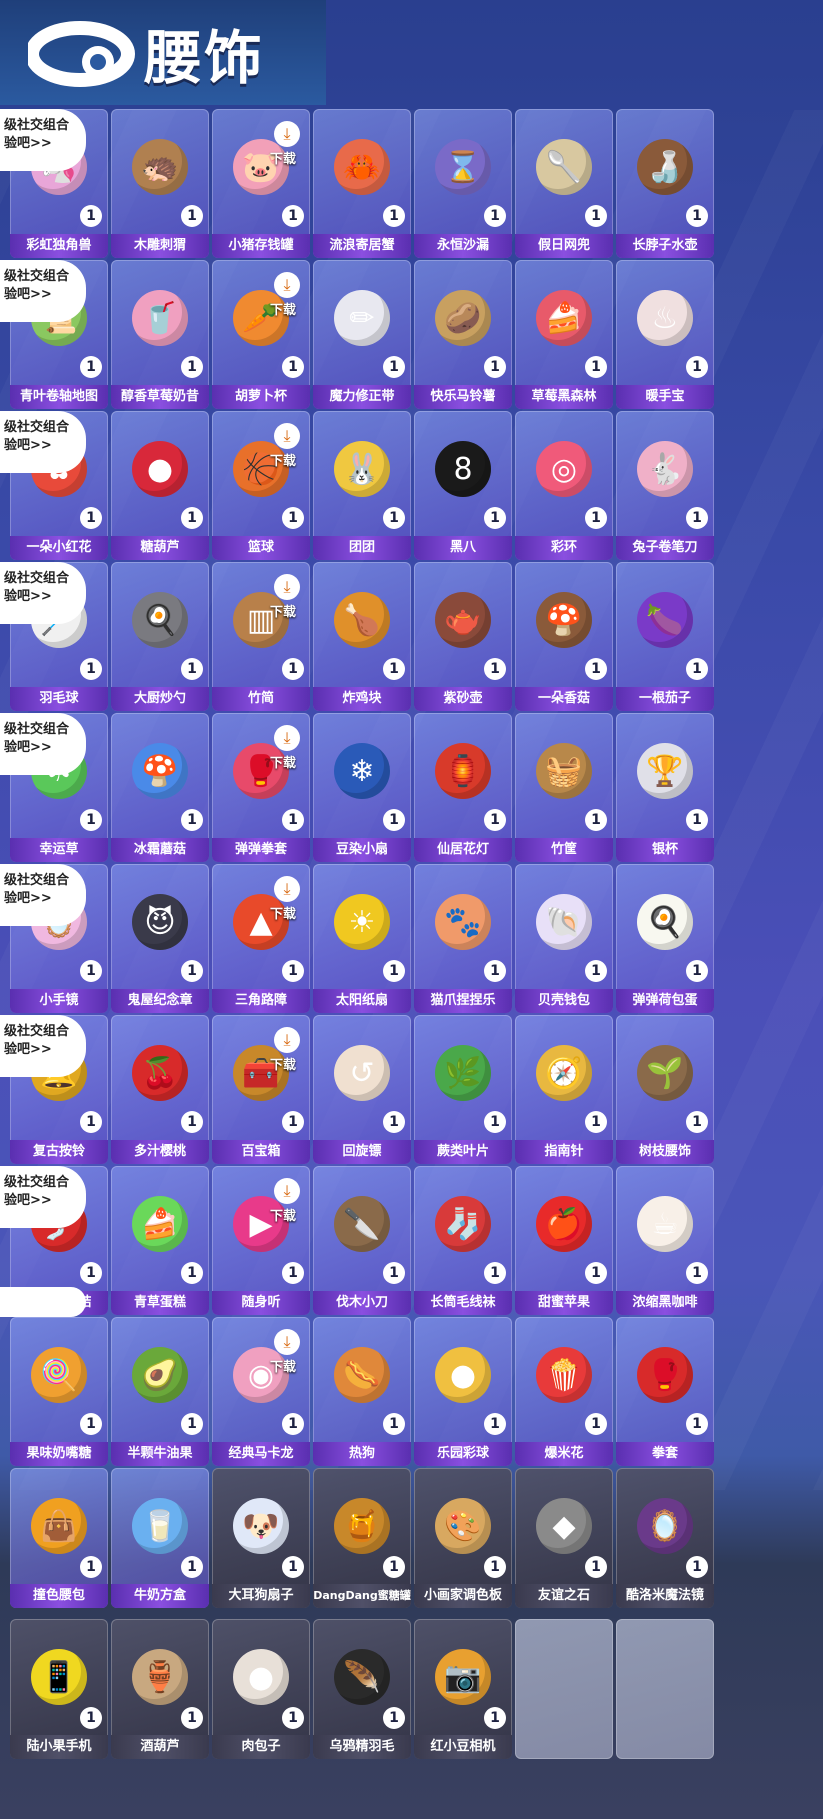  What do you see at coordinates (564, 246) in the screenshot?
I see `item-name: 假日网兜` at bounding box center [564, 246].